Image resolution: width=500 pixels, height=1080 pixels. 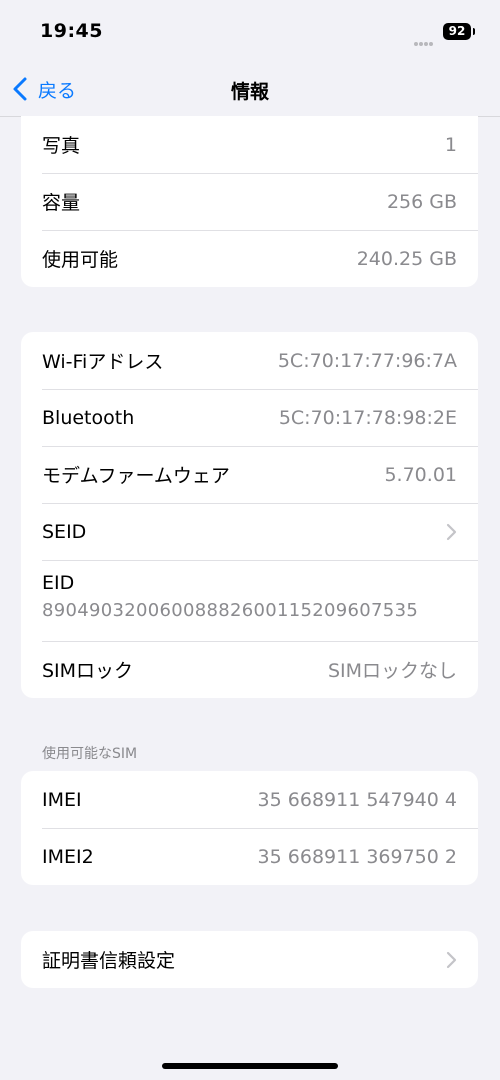 What do you see at coordinates (249, 417) in the screenshot?
I see `row-bluetooth: Bluetooth 5C:70:17:78:98:2E` at bounding box center [249, 417].